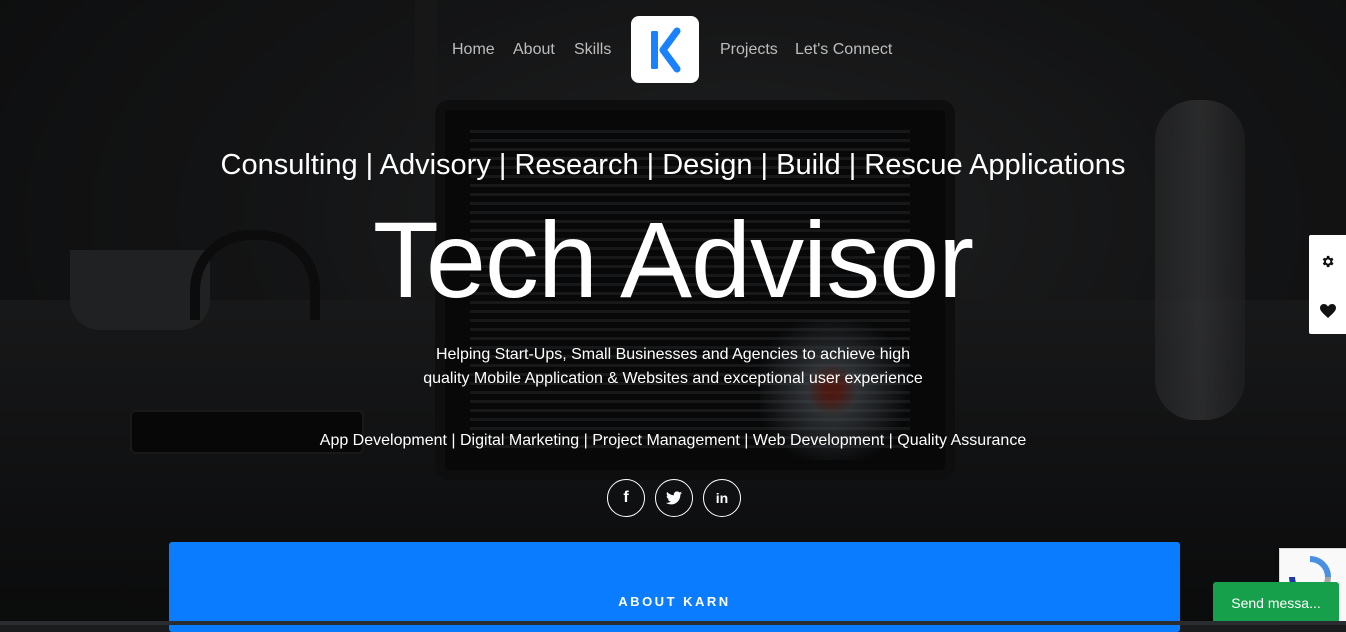  What do you see at coordinates (673, 259) in the screenshot?
I see `hero-title: Tech Advisor` at bounding box center [673, 259].